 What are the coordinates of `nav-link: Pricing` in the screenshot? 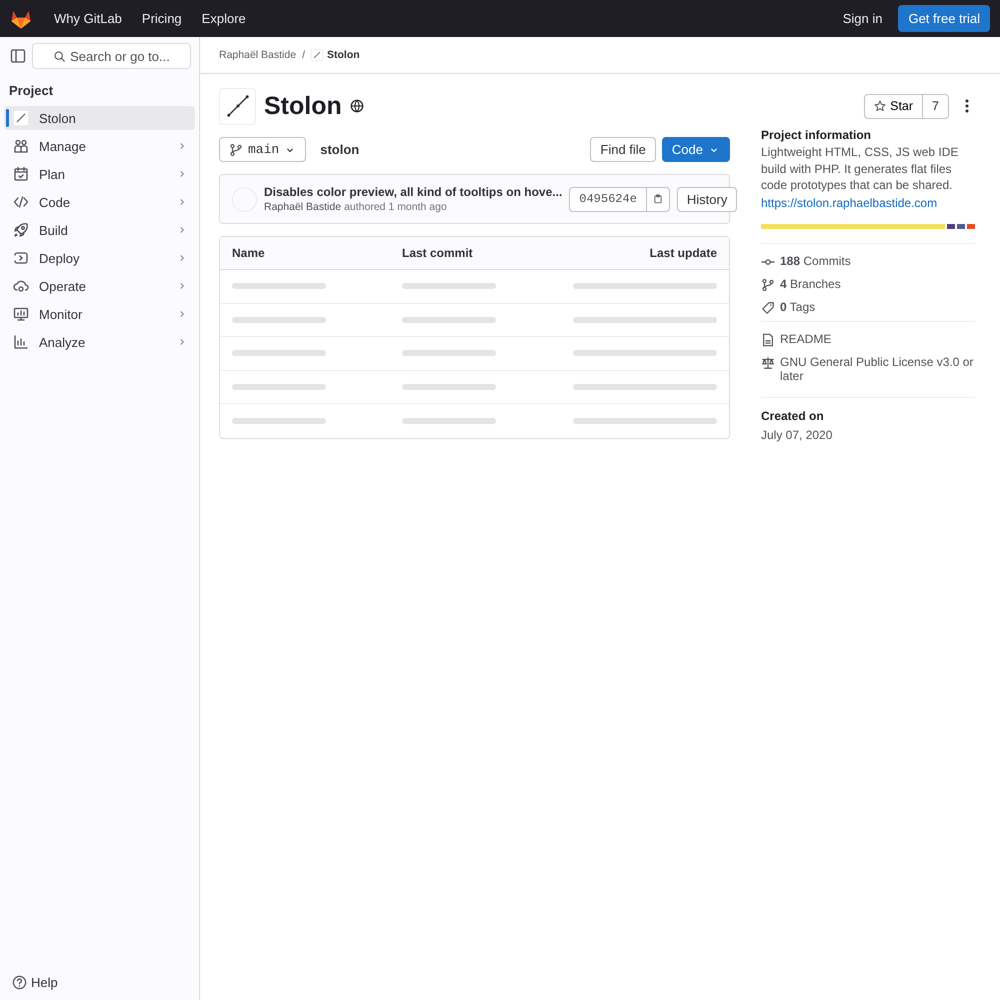 It's located at (162, 18).